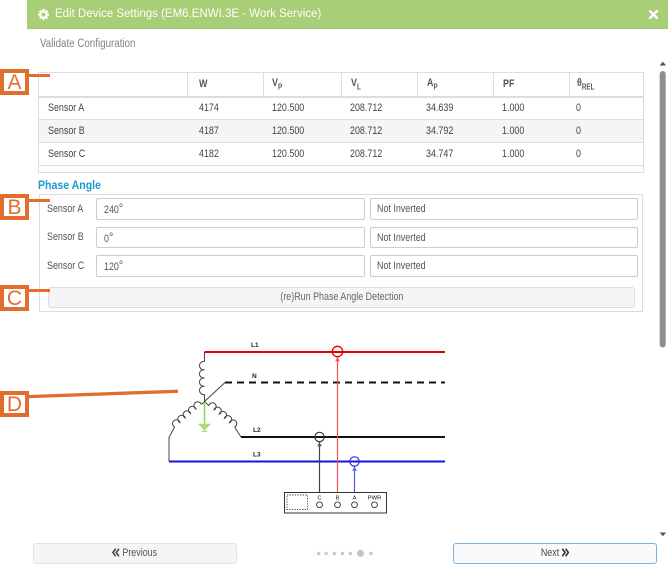 This screenshot has height=565, width=668. Describe the element at coordinates (257, 430) in the screenshot. I see `svg-text: L2` at that location.